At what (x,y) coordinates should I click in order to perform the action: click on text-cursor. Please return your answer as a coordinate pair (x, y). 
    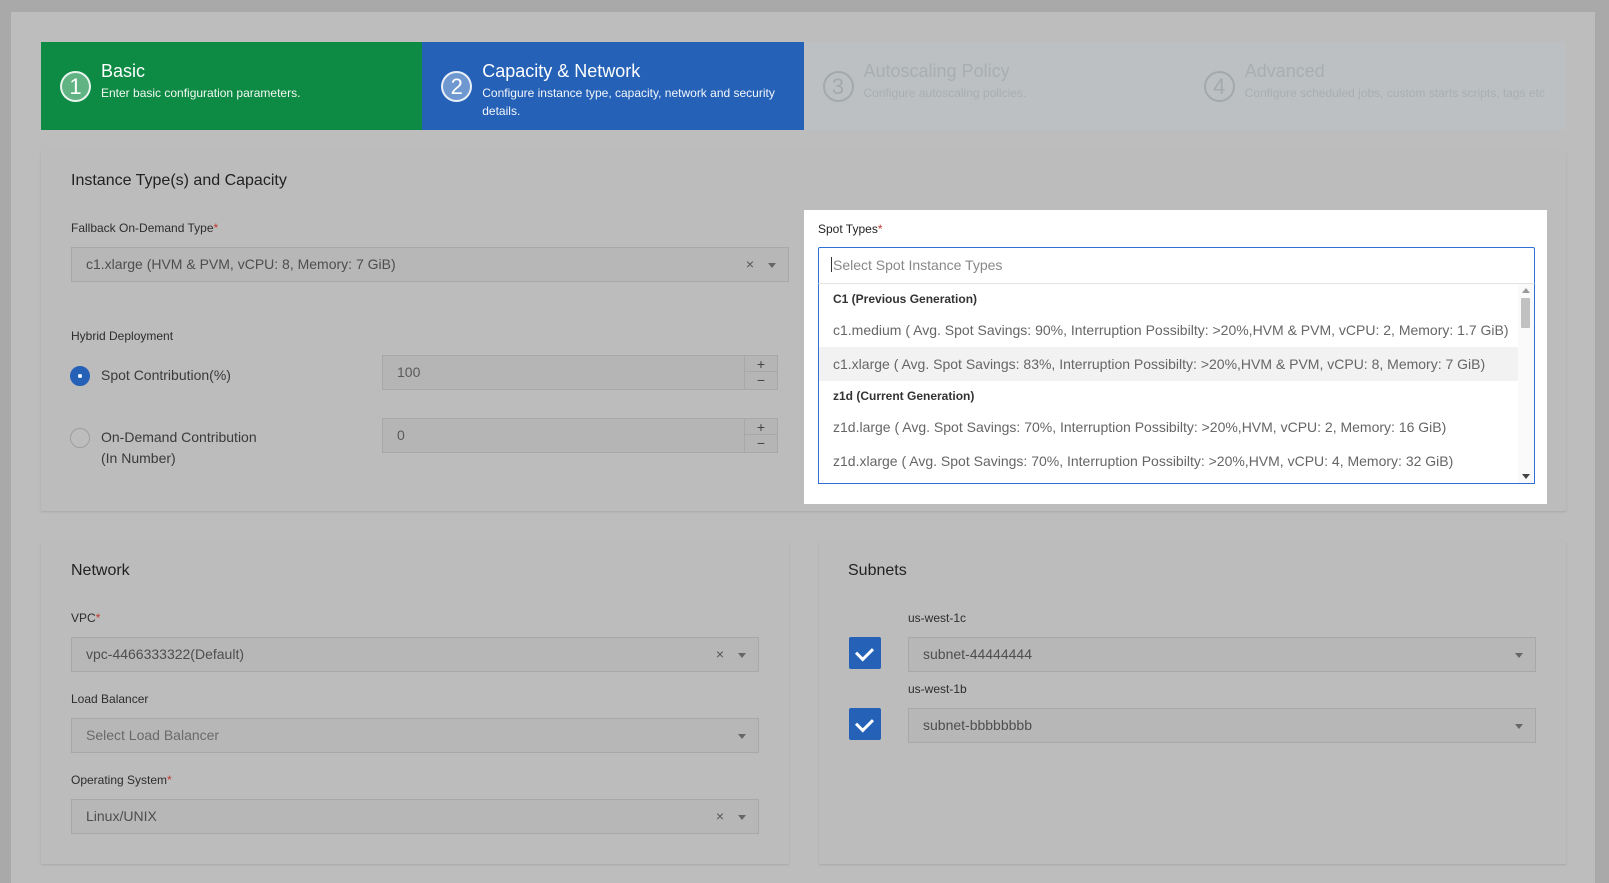
    Looking at the image, I should click on (831, 264).